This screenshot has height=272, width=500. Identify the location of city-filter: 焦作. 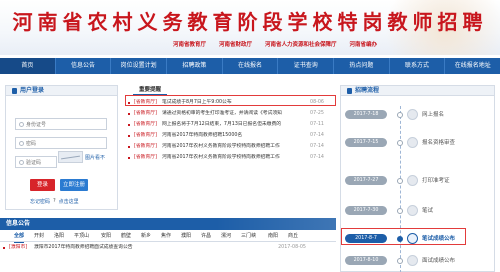
(166, 236).